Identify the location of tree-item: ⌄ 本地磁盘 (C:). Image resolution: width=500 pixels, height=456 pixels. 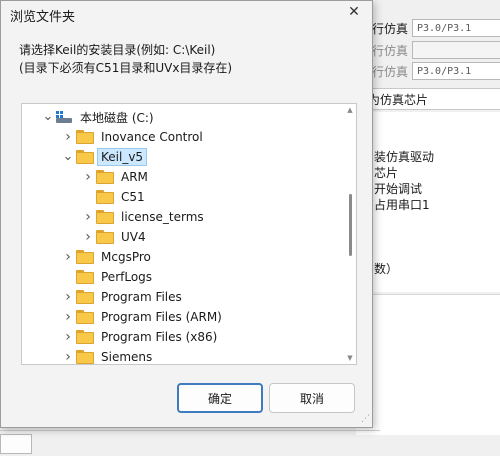
(100, 117).